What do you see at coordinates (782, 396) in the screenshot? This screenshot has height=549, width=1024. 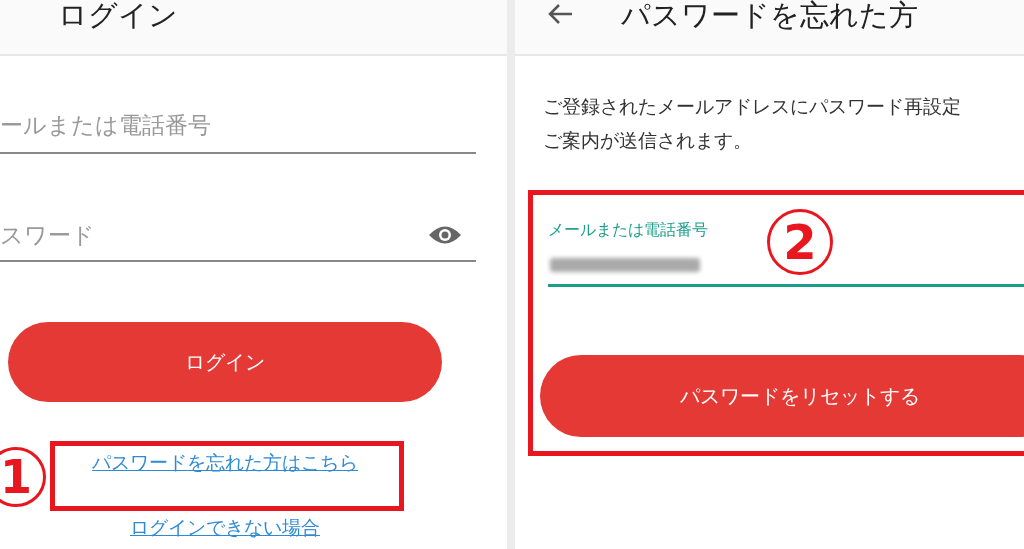 I see `reset-password-button: パスワードをリセットする` at bounding box center [782, 396].